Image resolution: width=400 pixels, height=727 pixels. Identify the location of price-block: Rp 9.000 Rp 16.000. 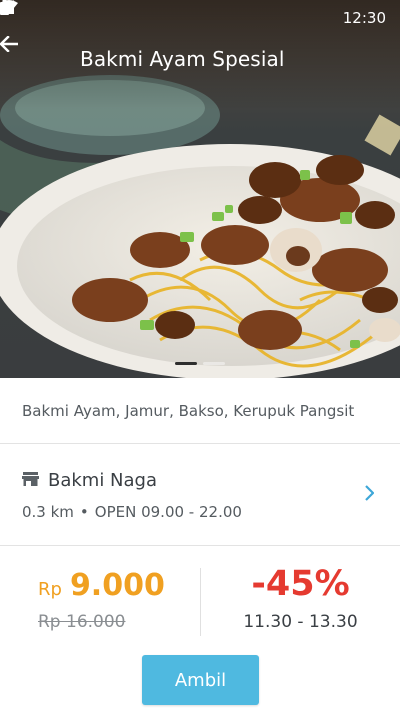
(100, 596).